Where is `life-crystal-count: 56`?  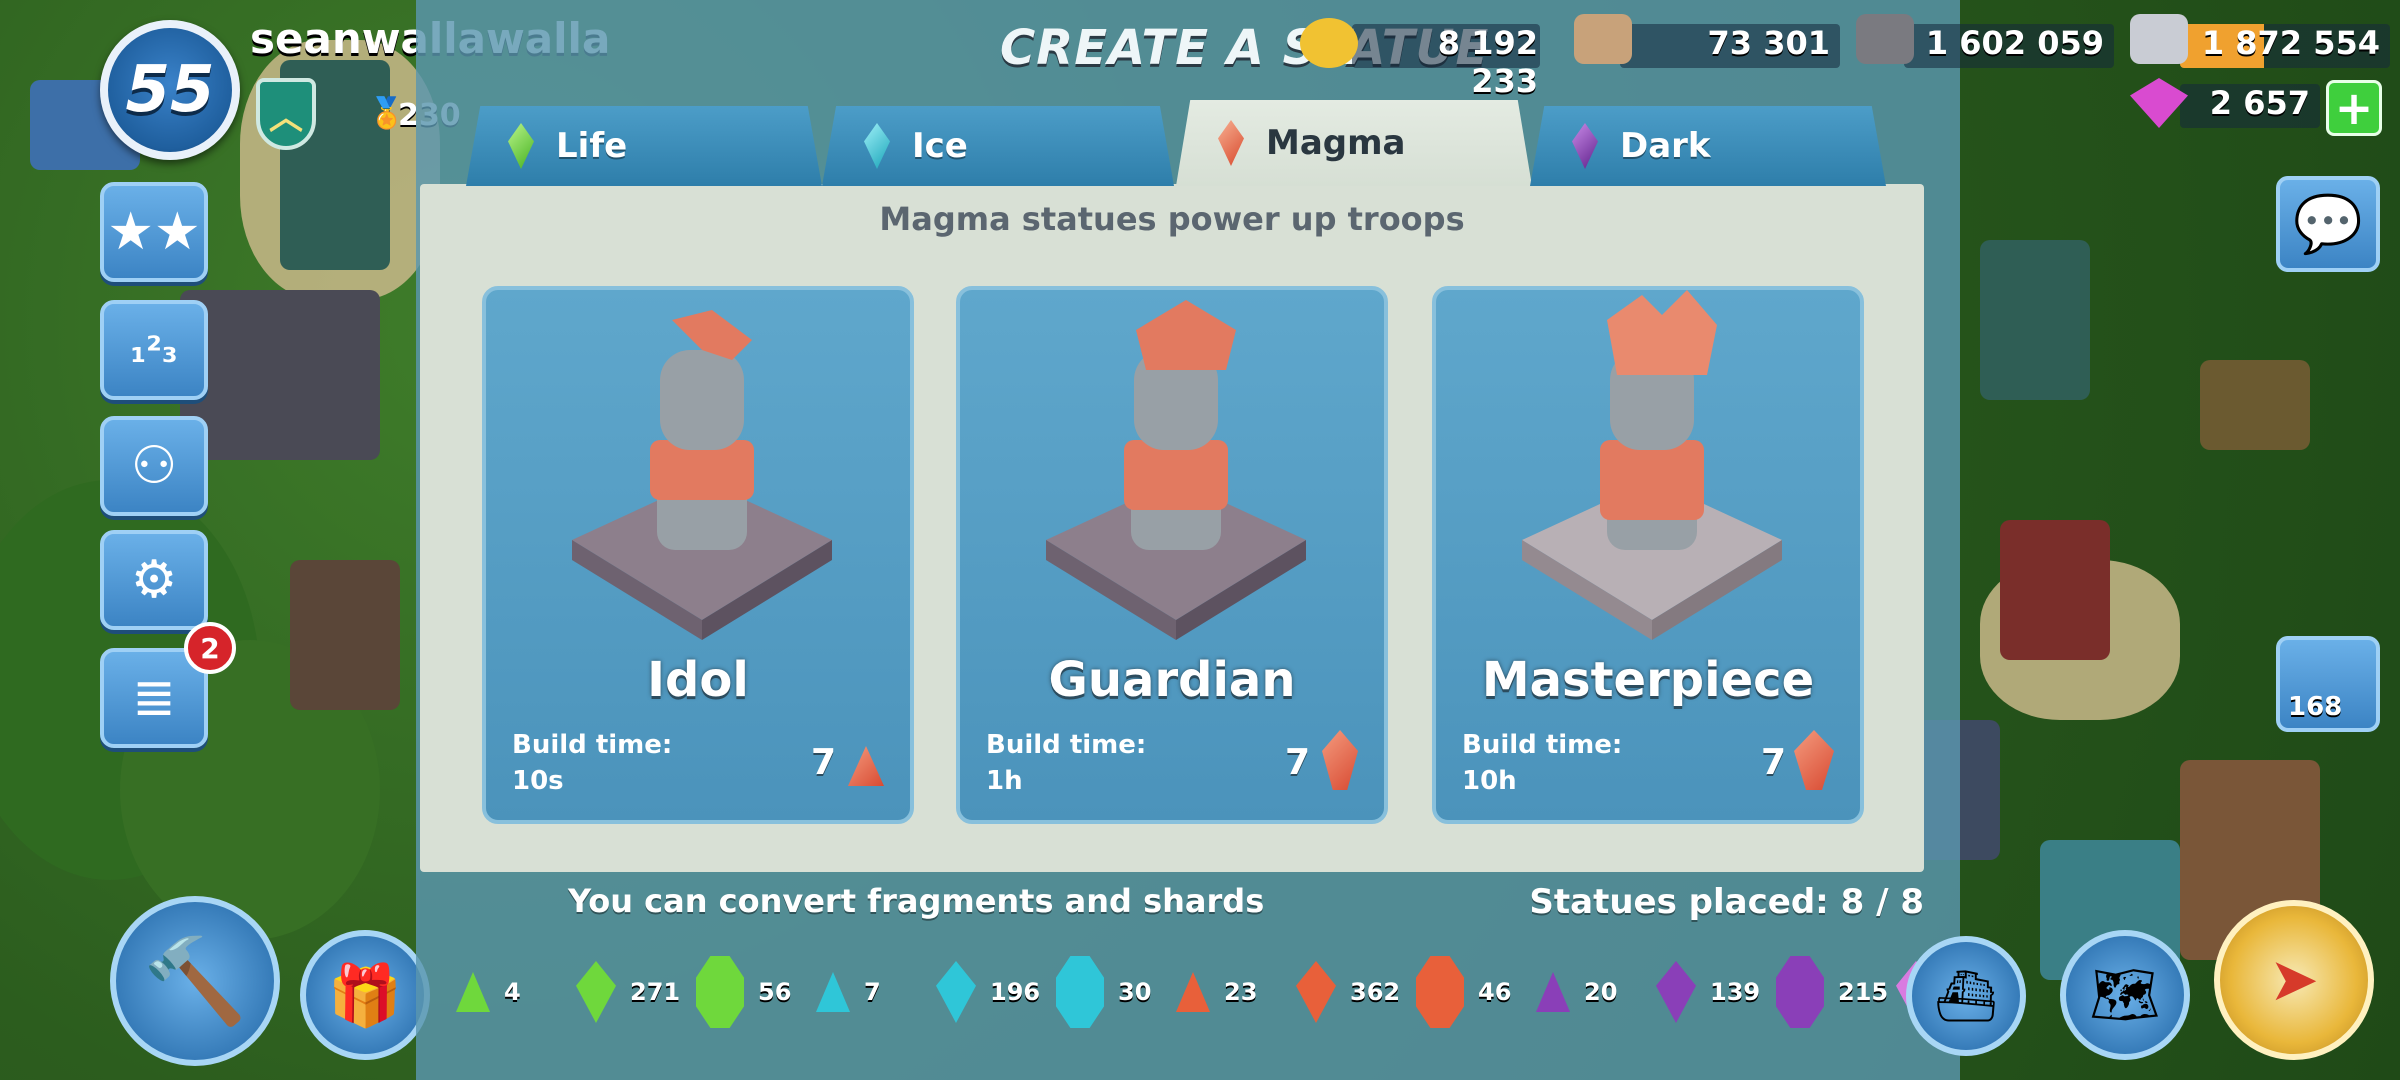 life-crystal-count: 56 is located at coordinates (775, 992).